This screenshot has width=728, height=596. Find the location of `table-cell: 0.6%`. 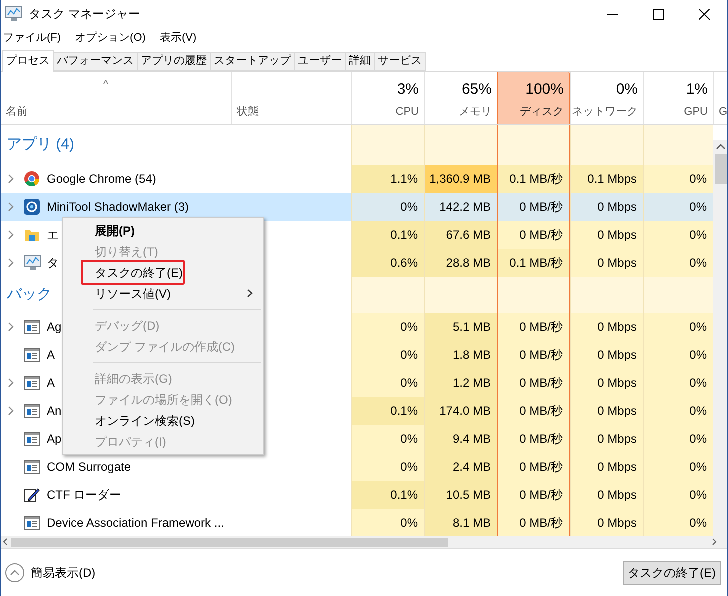

table-cell: 0.6% is located at coordinates (387, 263).